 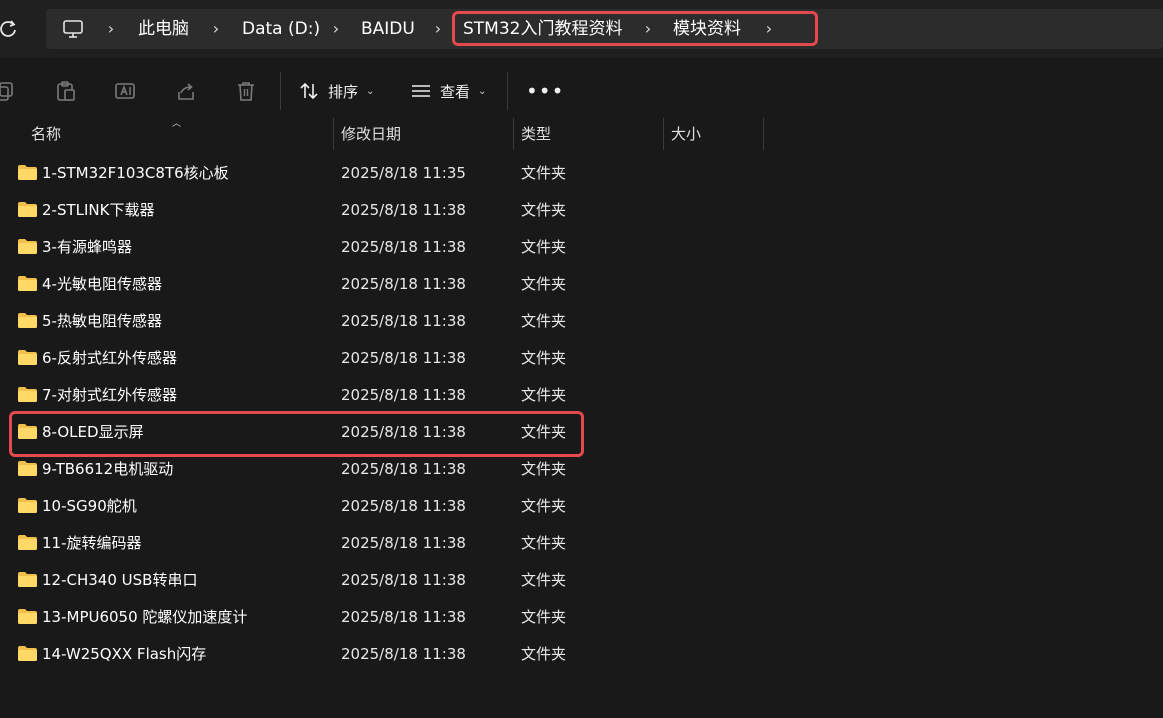 What do you see at coordinates (343, 91) in the screenshot?
I see `sort-label: 排序` at bounding box center [343, 91].